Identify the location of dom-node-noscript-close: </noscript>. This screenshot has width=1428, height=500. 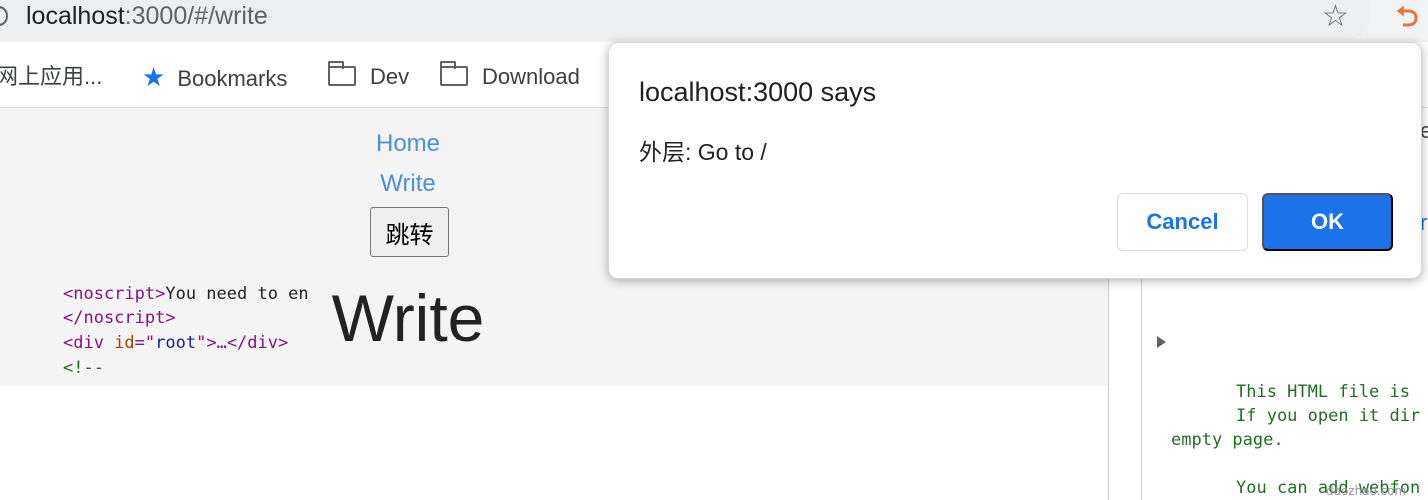
(119, 318).